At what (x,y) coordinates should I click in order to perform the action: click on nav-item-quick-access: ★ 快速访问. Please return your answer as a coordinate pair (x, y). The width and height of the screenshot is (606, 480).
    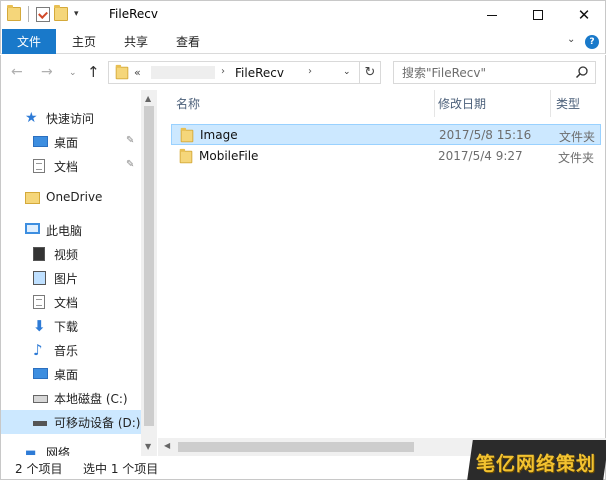
    Looking at the image, I should click on (71, 118).